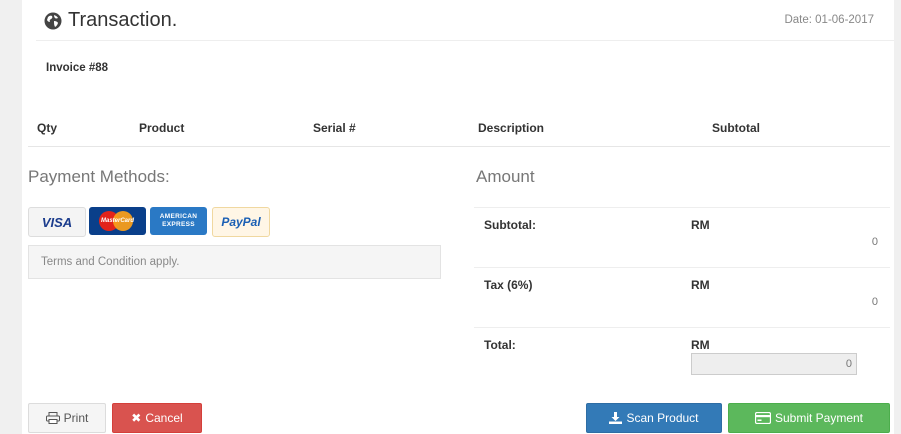 The image size is (901, 434). Describe the element at coordinates (508, 285) in the screenshot. I see `tax-label: Tax (6%)` at that location.